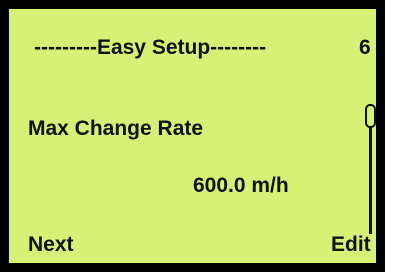 The height and width of the screenshot is (276, 393). I want to click on menu-title: ---------Easy Setup--------, so click(150, 47).